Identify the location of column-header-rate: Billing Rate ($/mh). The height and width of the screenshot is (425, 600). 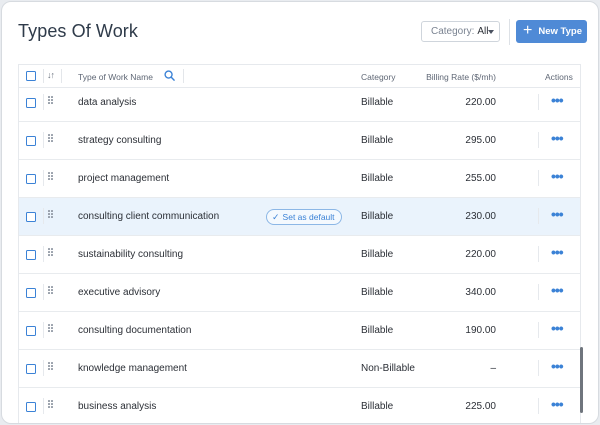
(461, 77).